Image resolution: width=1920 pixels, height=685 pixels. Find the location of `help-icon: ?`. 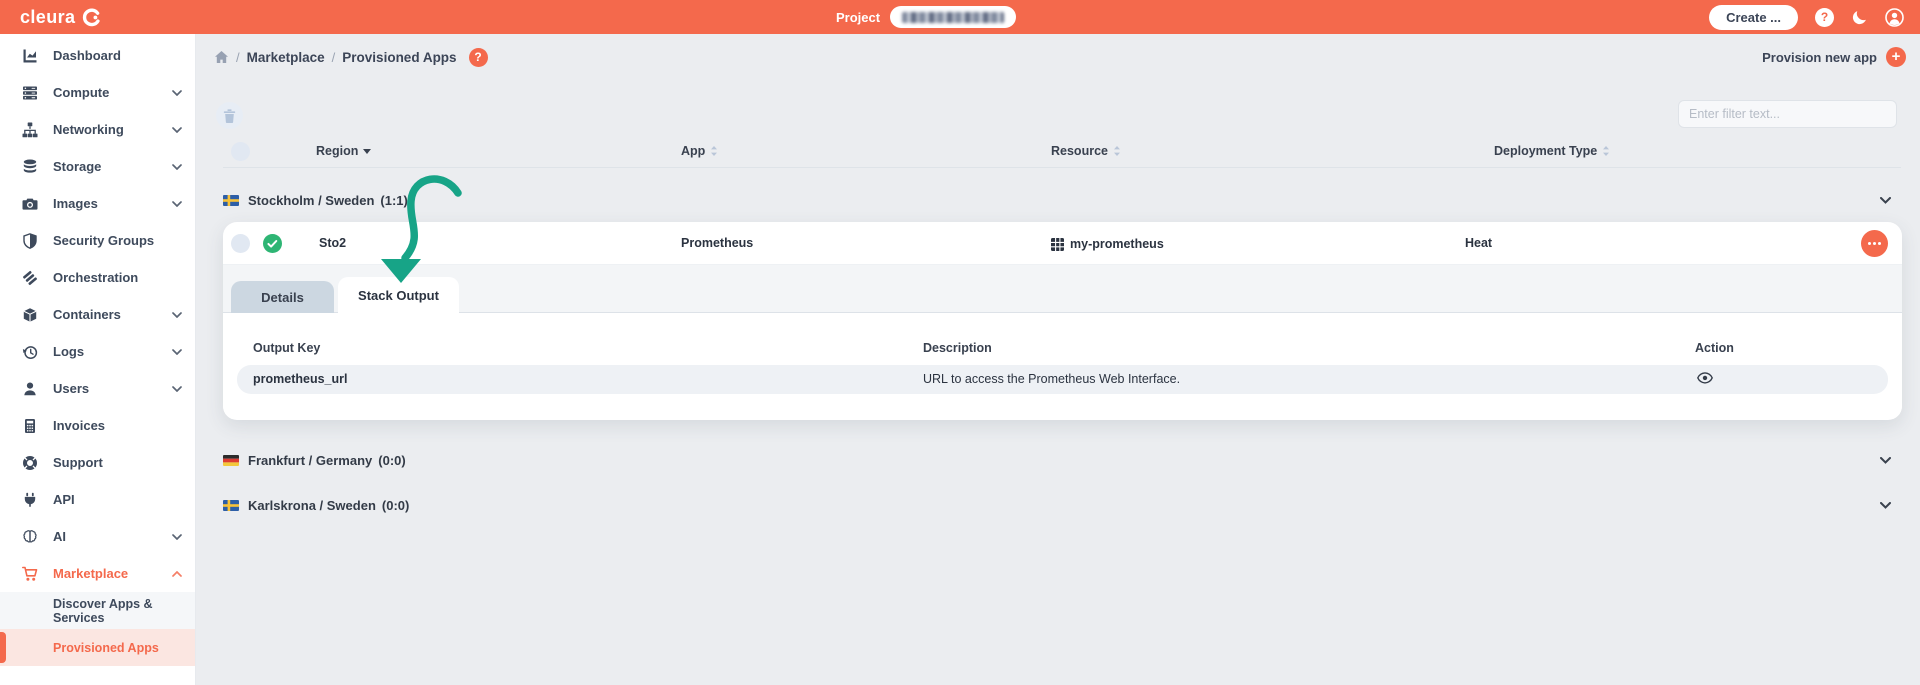

help-icon: ? is located at coordinates (1824, 17).